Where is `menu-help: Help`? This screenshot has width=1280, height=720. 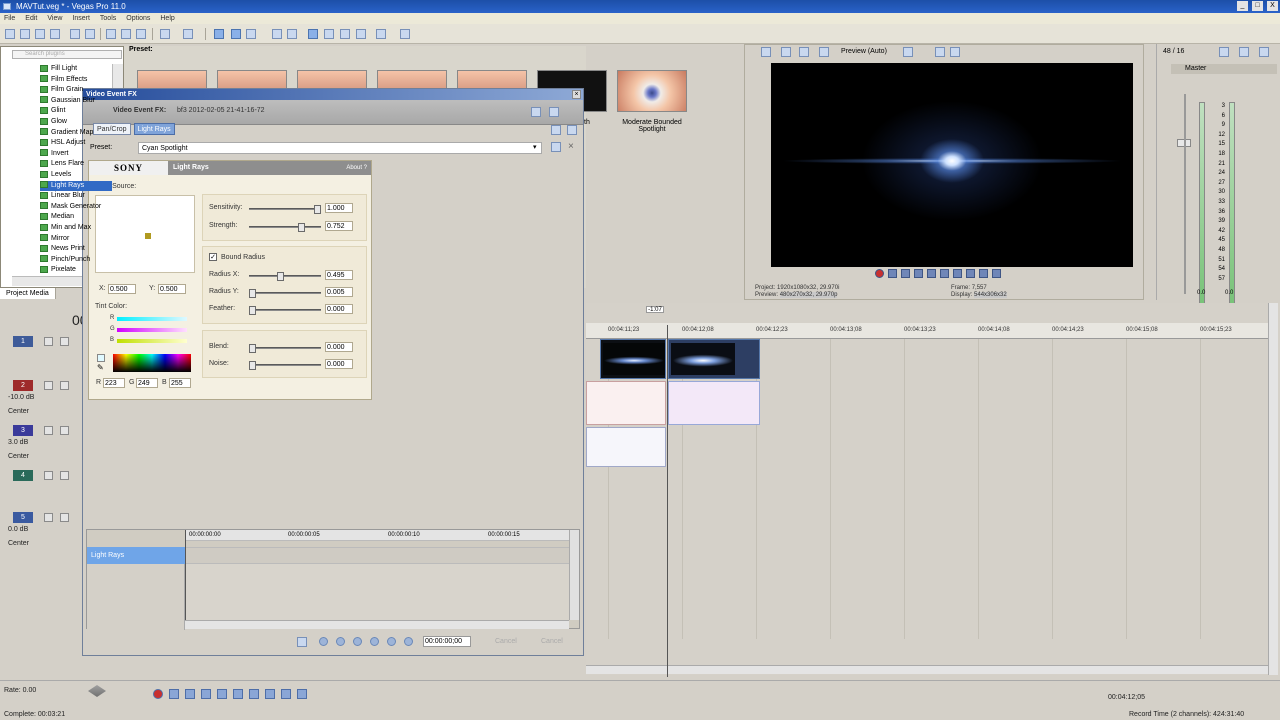
menu-help: Help is located at coordinates (167, 18).